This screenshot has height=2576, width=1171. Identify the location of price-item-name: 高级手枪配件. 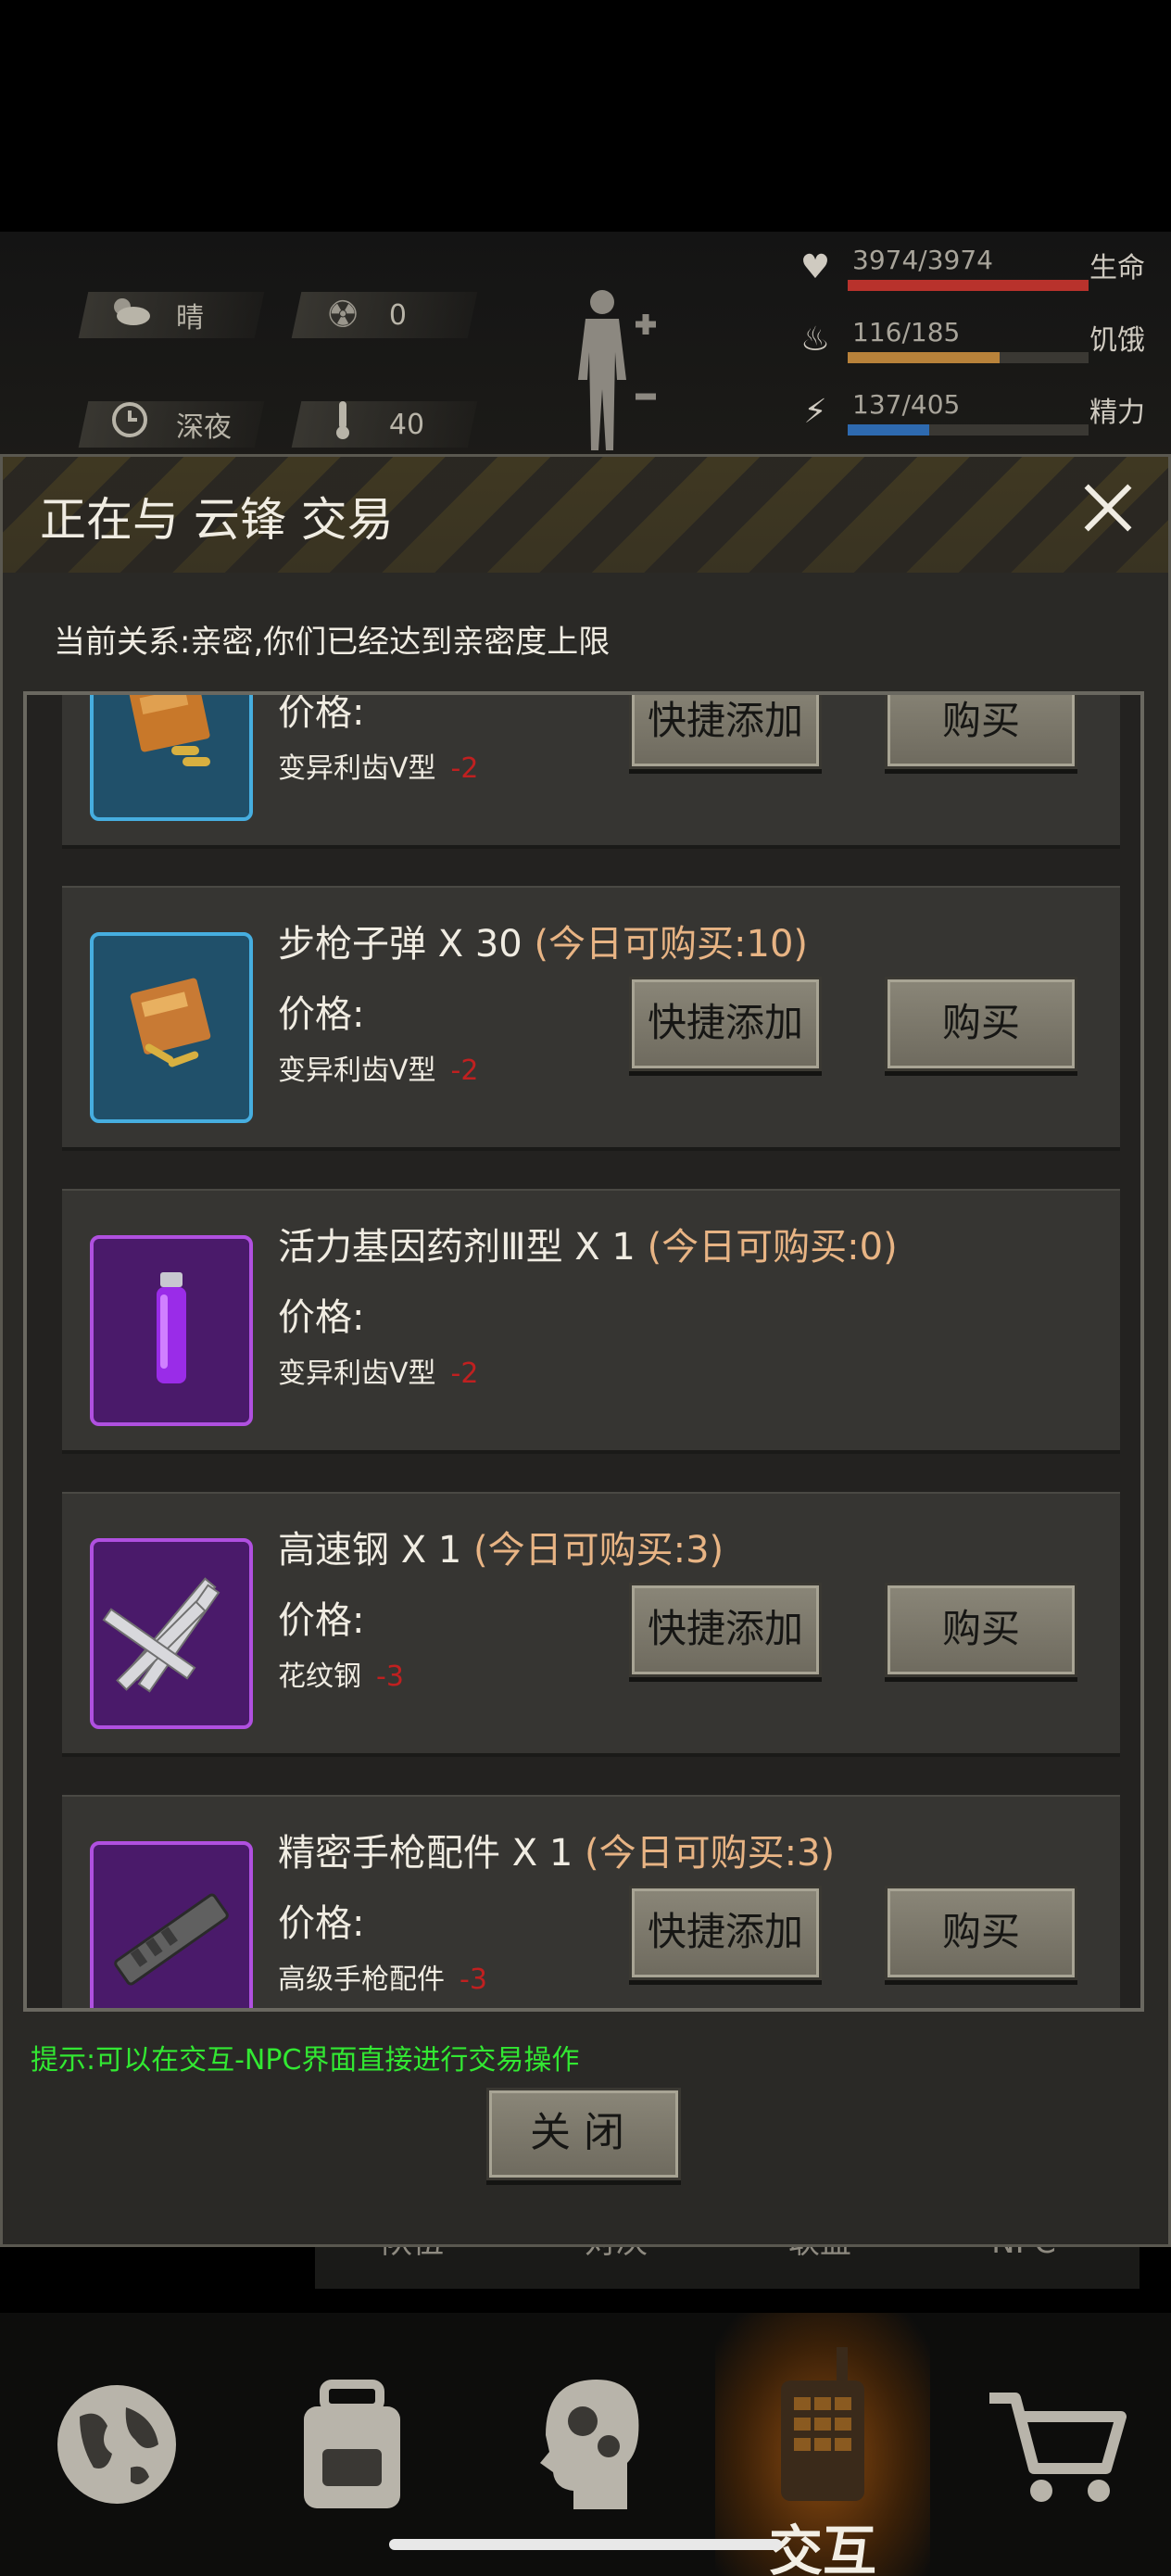
(362, 1980).